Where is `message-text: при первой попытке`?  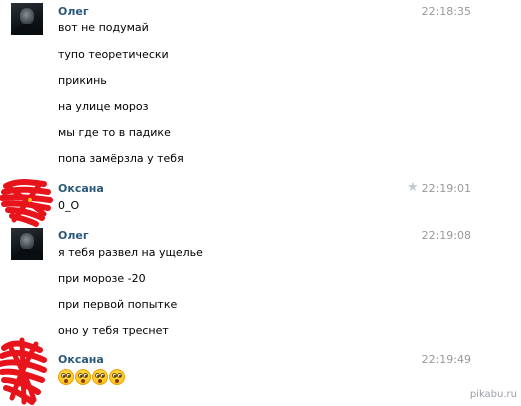
message-text: при первой попытке is located at coordinates (118, 304).